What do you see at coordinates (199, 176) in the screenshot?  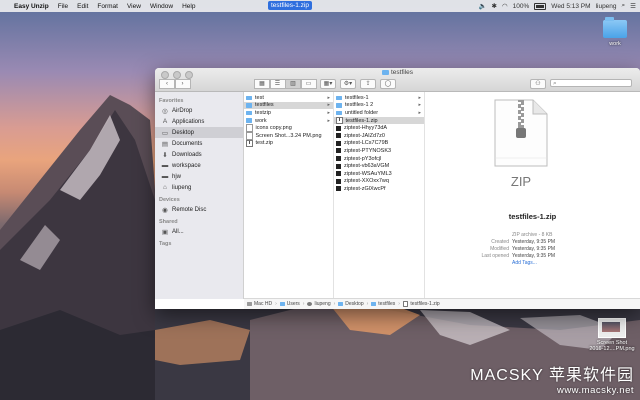 I see `sidebar-item-hjw: ▬ hjw` at bounding box center [199, 176].